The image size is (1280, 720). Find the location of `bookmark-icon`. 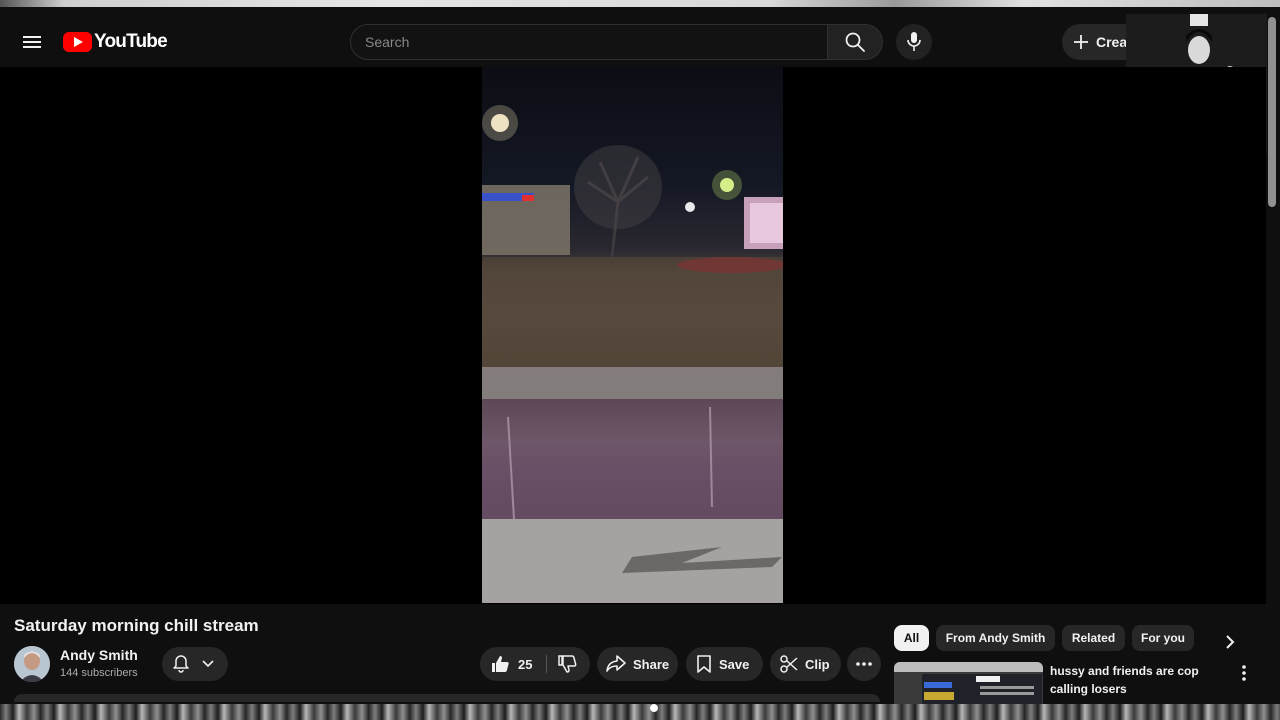

bookmark-icon is located at coordinates (704, 664).